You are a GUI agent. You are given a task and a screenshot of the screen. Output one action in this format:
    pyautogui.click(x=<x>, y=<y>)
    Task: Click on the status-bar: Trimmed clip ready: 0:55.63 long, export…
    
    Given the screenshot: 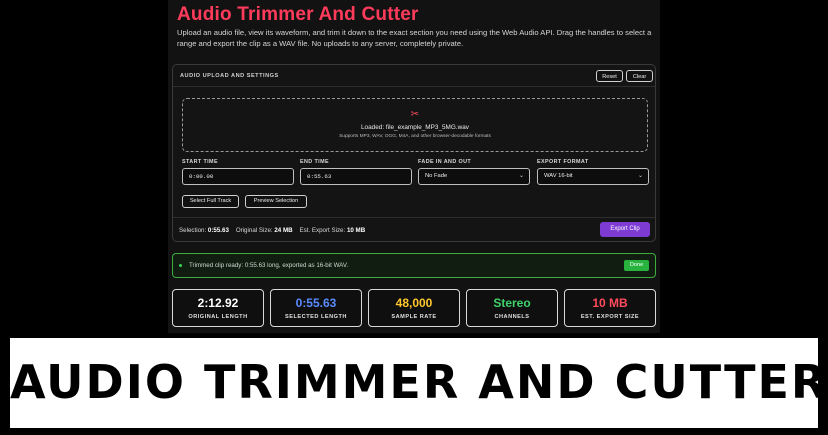 What is the action you would take?
    pyautogui.click(x=414, y=265)
    